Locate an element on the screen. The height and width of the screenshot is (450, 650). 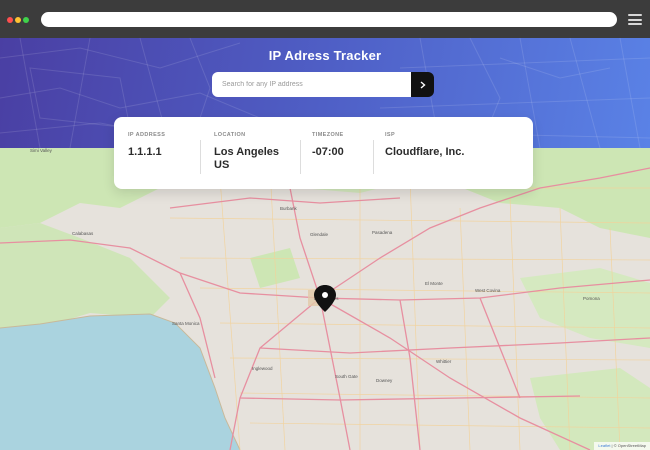
info-value: Cloudflare, Inc. is located at coordinates (425, 152).